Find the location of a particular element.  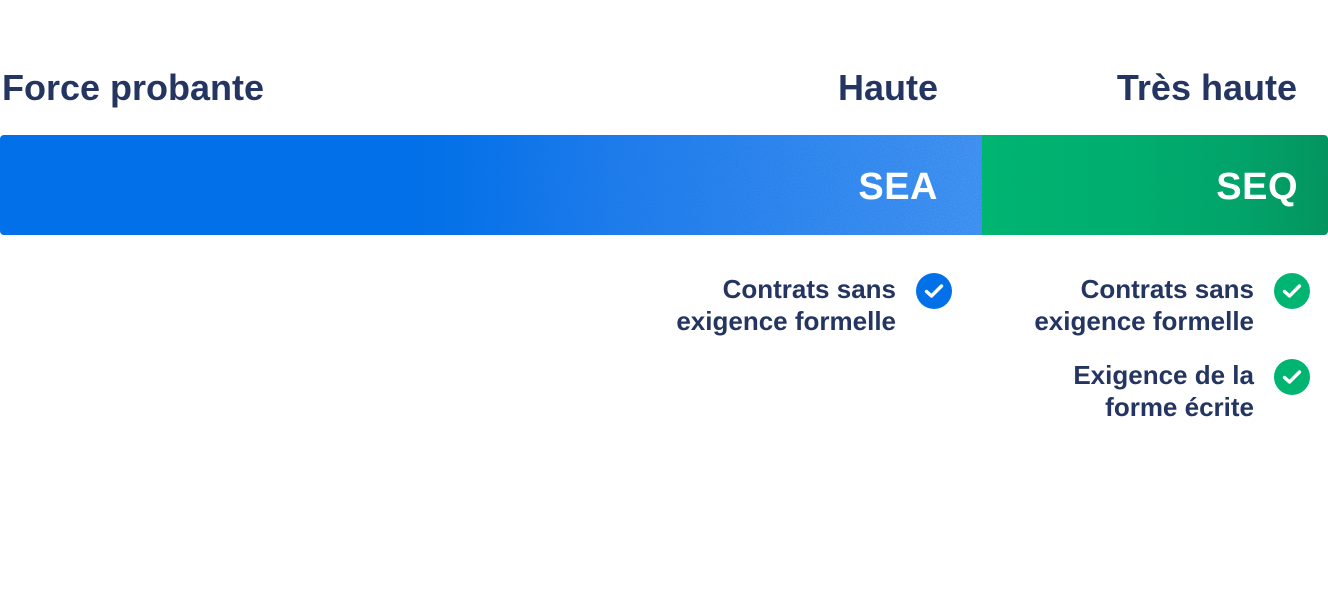

feature-text: Exigence de la forme écrite is located at coordinates (1163, 391).